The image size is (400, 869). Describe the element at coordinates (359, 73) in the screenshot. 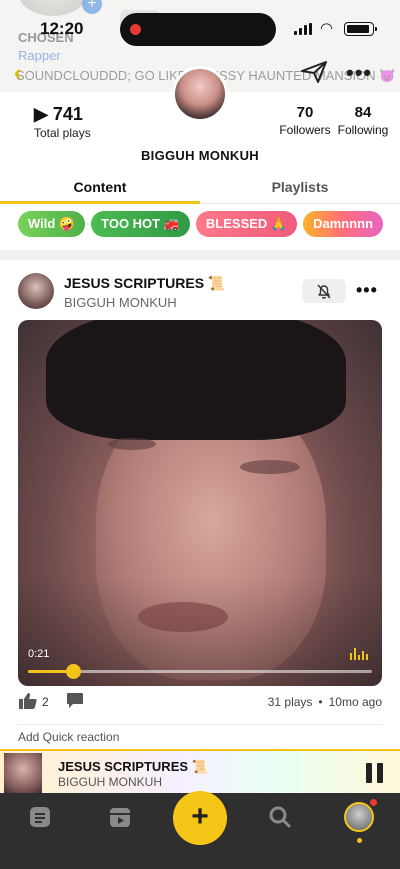

I see `more-options-icon: •••` at that location.